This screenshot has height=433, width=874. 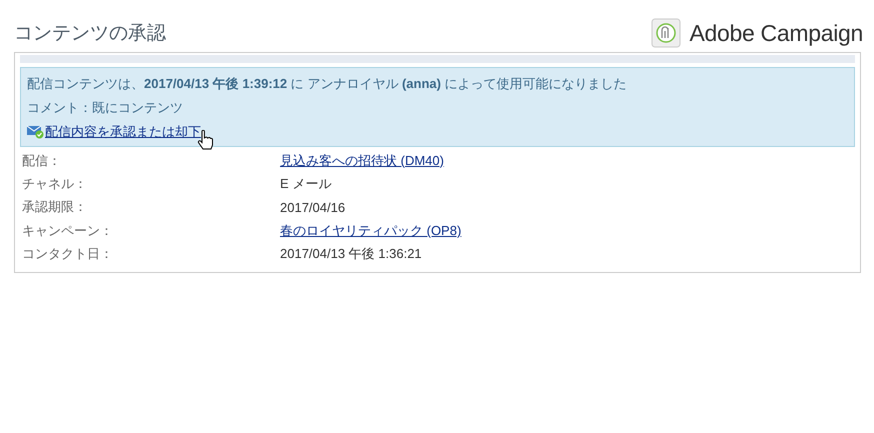 I want to click on page-title: コンテンツの承認, so click(x=90, y=33).